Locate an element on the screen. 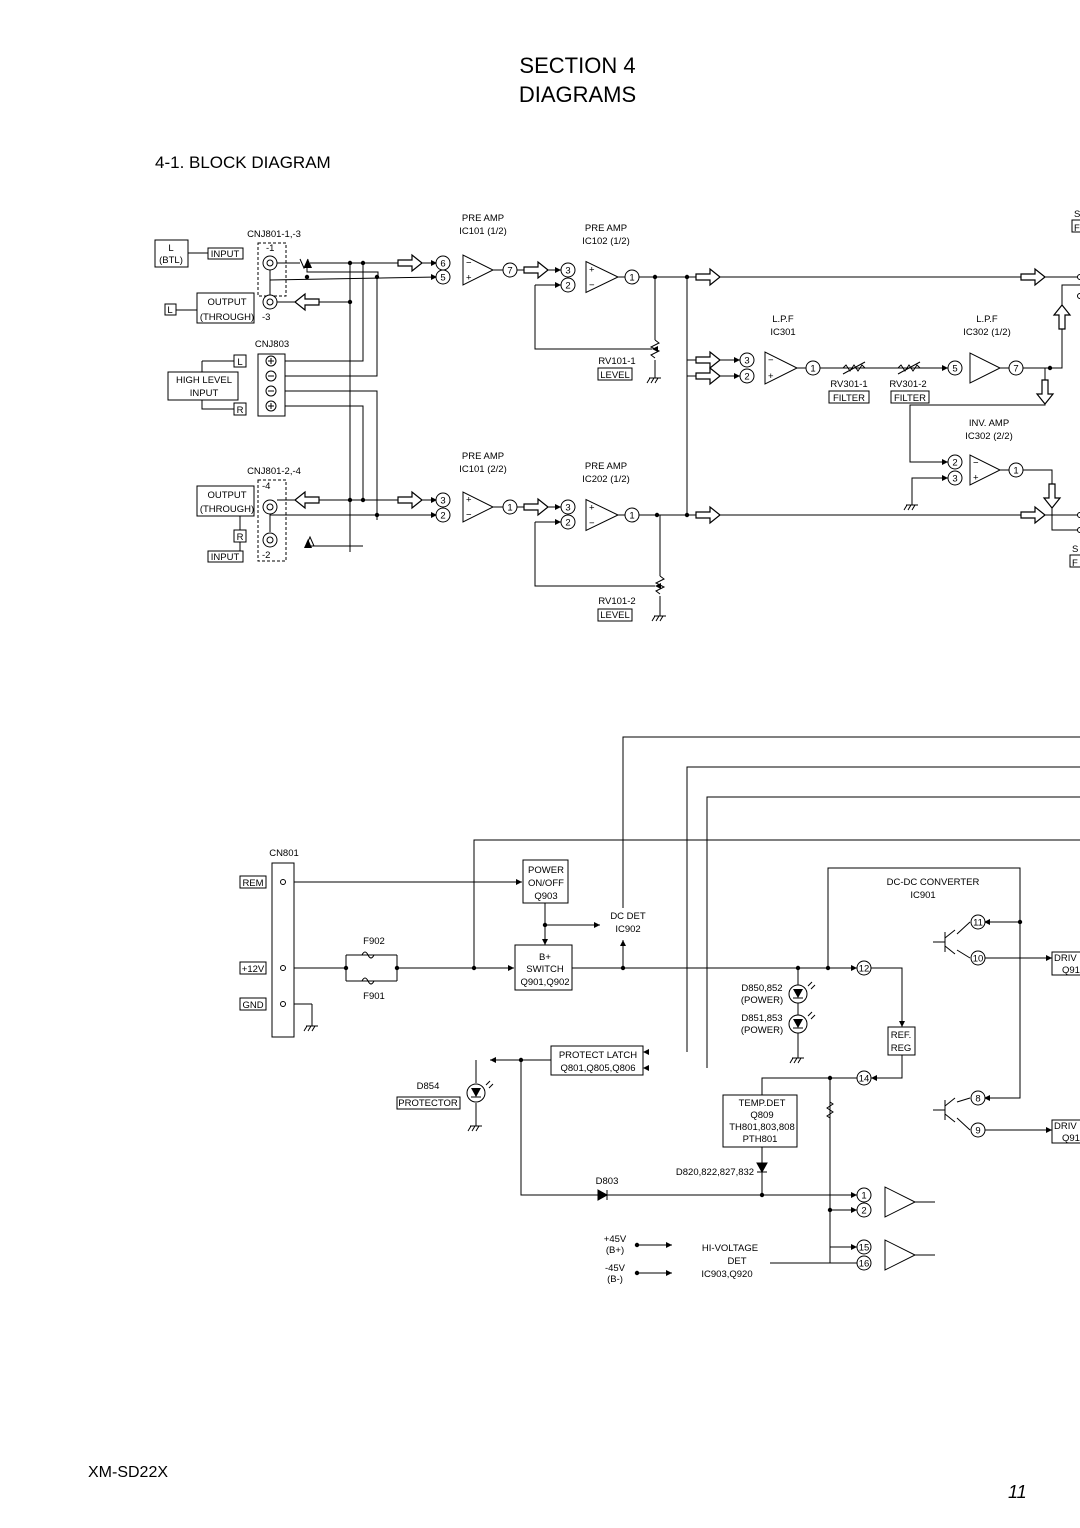 The height and width of the screenshot is (1528, 1080). label-l3: L is located at coordinates (239, 362).